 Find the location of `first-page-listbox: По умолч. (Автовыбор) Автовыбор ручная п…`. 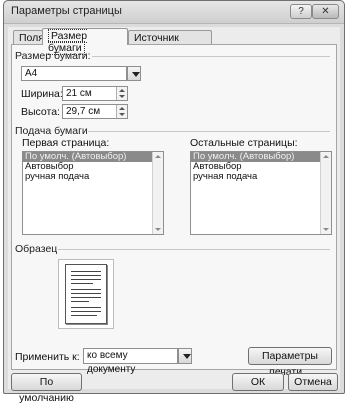

first-page-listbox: По умолч. (Автовыбор) Автовыбор ручная п… is located at coordinates (93, 193).